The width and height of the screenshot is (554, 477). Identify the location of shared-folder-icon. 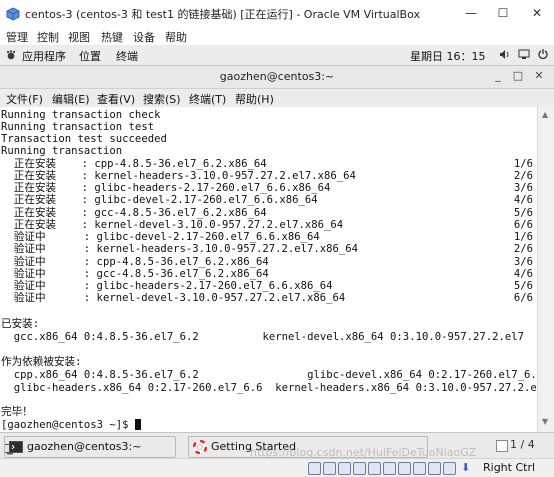
(389, 468).